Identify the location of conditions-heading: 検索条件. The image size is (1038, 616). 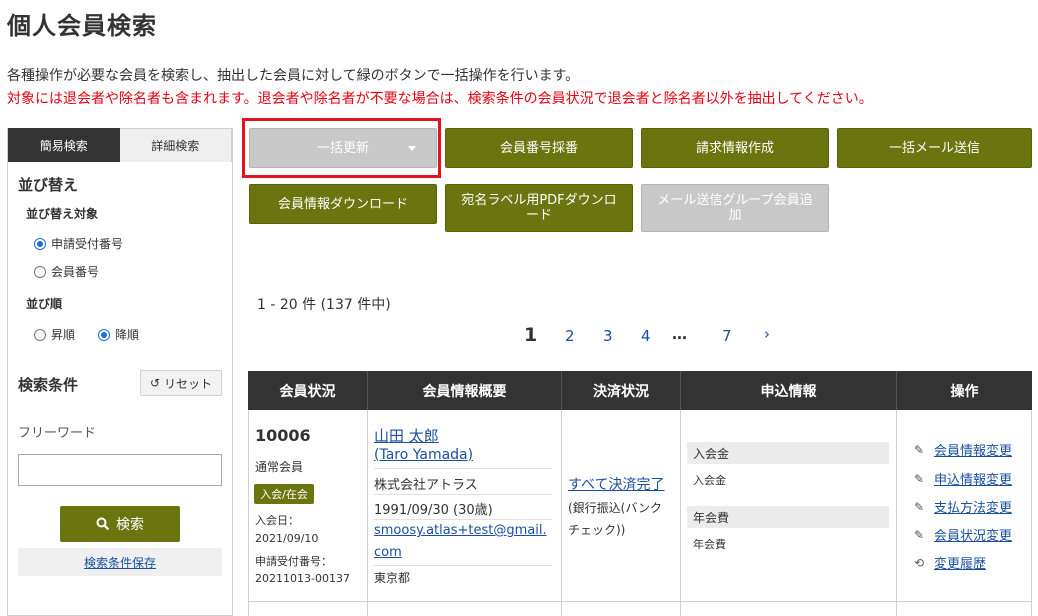
(48, 385).